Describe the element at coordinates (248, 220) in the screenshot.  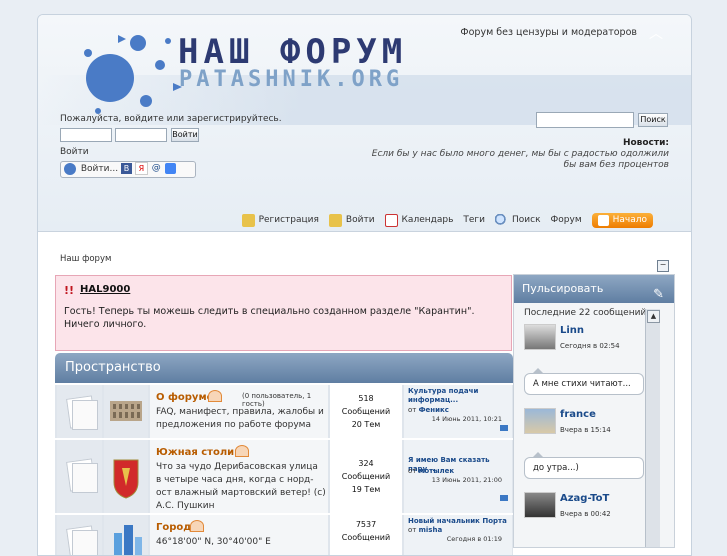
I see `key-icon` at that location.